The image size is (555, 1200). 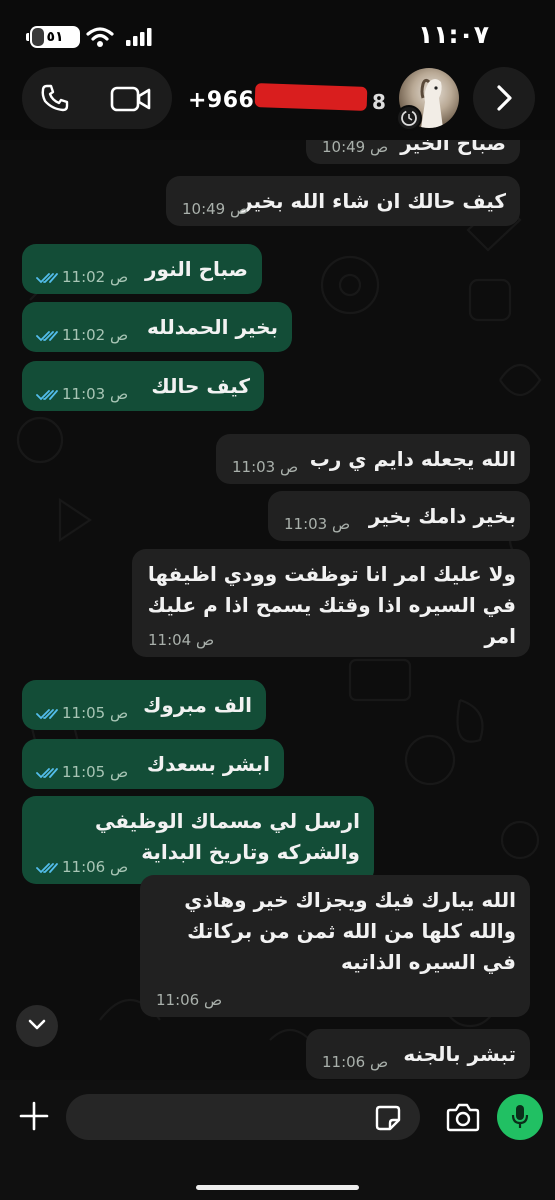 I want to click on scroll-to-bottom-button, so click(x=37, y=1026).